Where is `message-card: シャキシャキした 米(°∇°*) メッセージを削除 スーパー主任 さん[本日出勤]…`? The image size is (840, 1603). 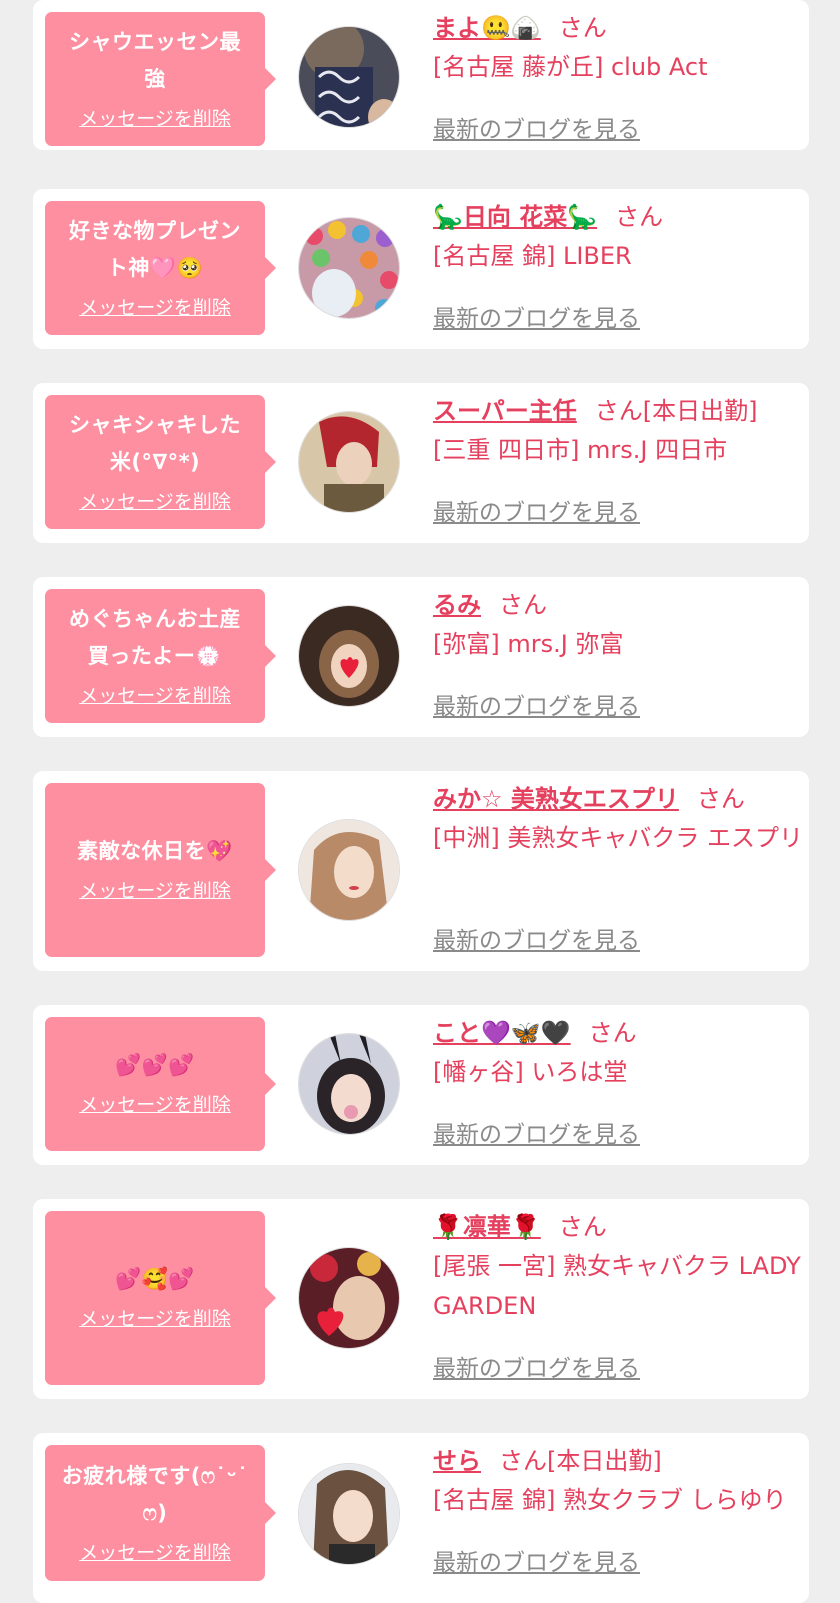
message-card: シャキシャキした 米(°∇°*) メッセージを削除 スーパー主任 さん[本日出勤]… is located at coordinates (421, 463).